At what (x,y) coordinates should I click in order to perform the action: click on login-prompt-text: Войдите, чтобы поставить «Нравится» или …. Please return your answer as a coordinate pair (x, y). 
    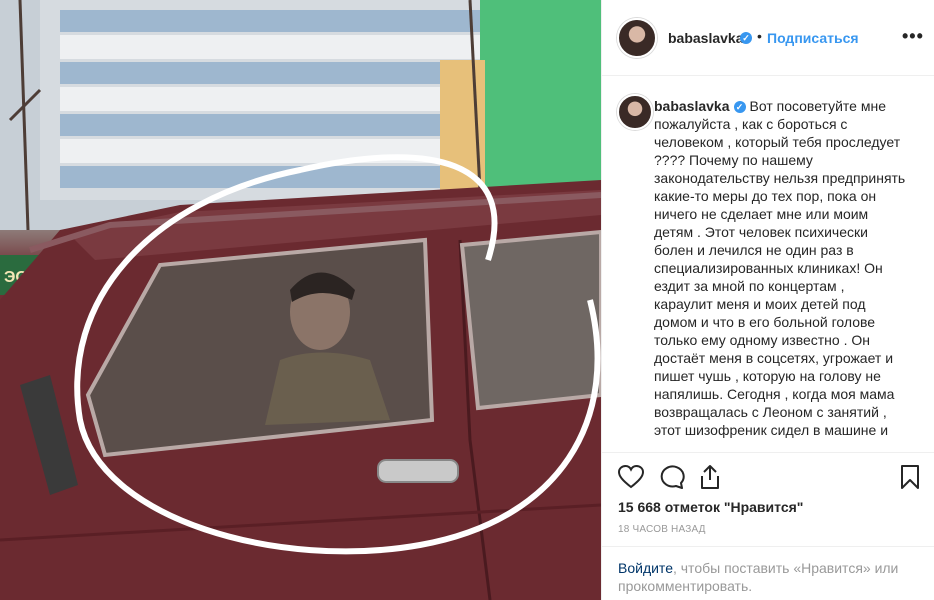
    Looking at the image, I should click on (768, 577).